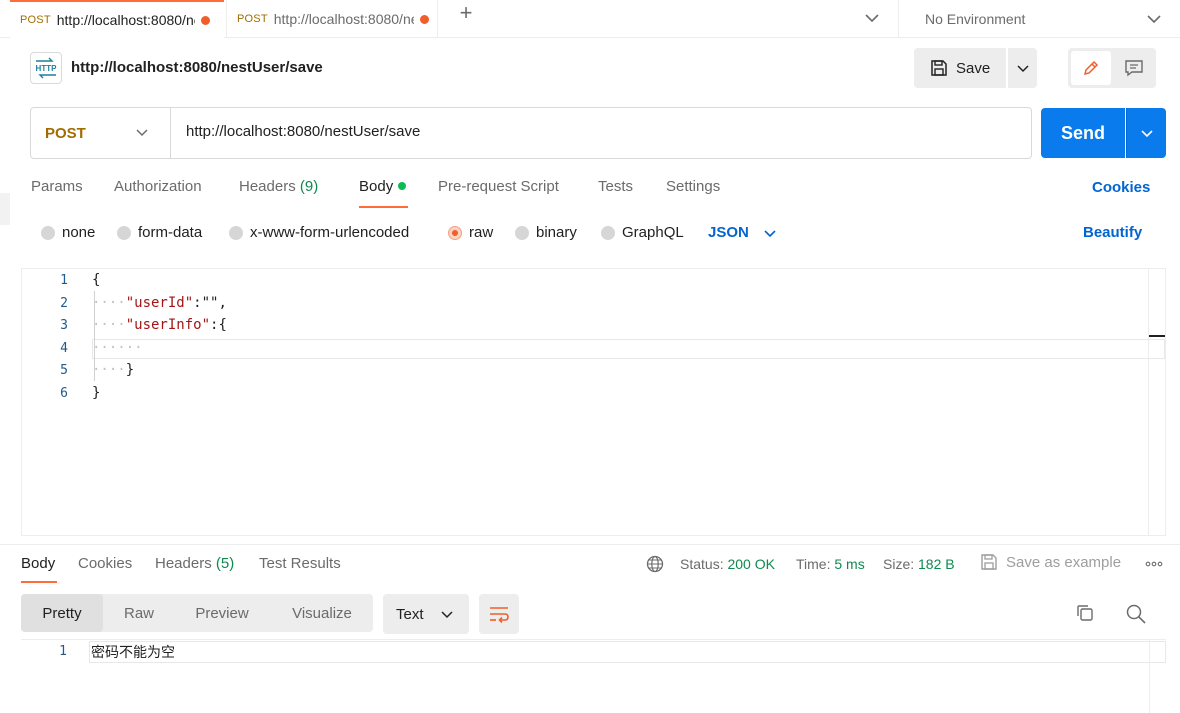 Image resolution: width=1180 pixels, height=713 pixels. Describe the element at coordinates (642, 232) in the screenshot. I see `body-type-graphql: GraphQL` at that location.